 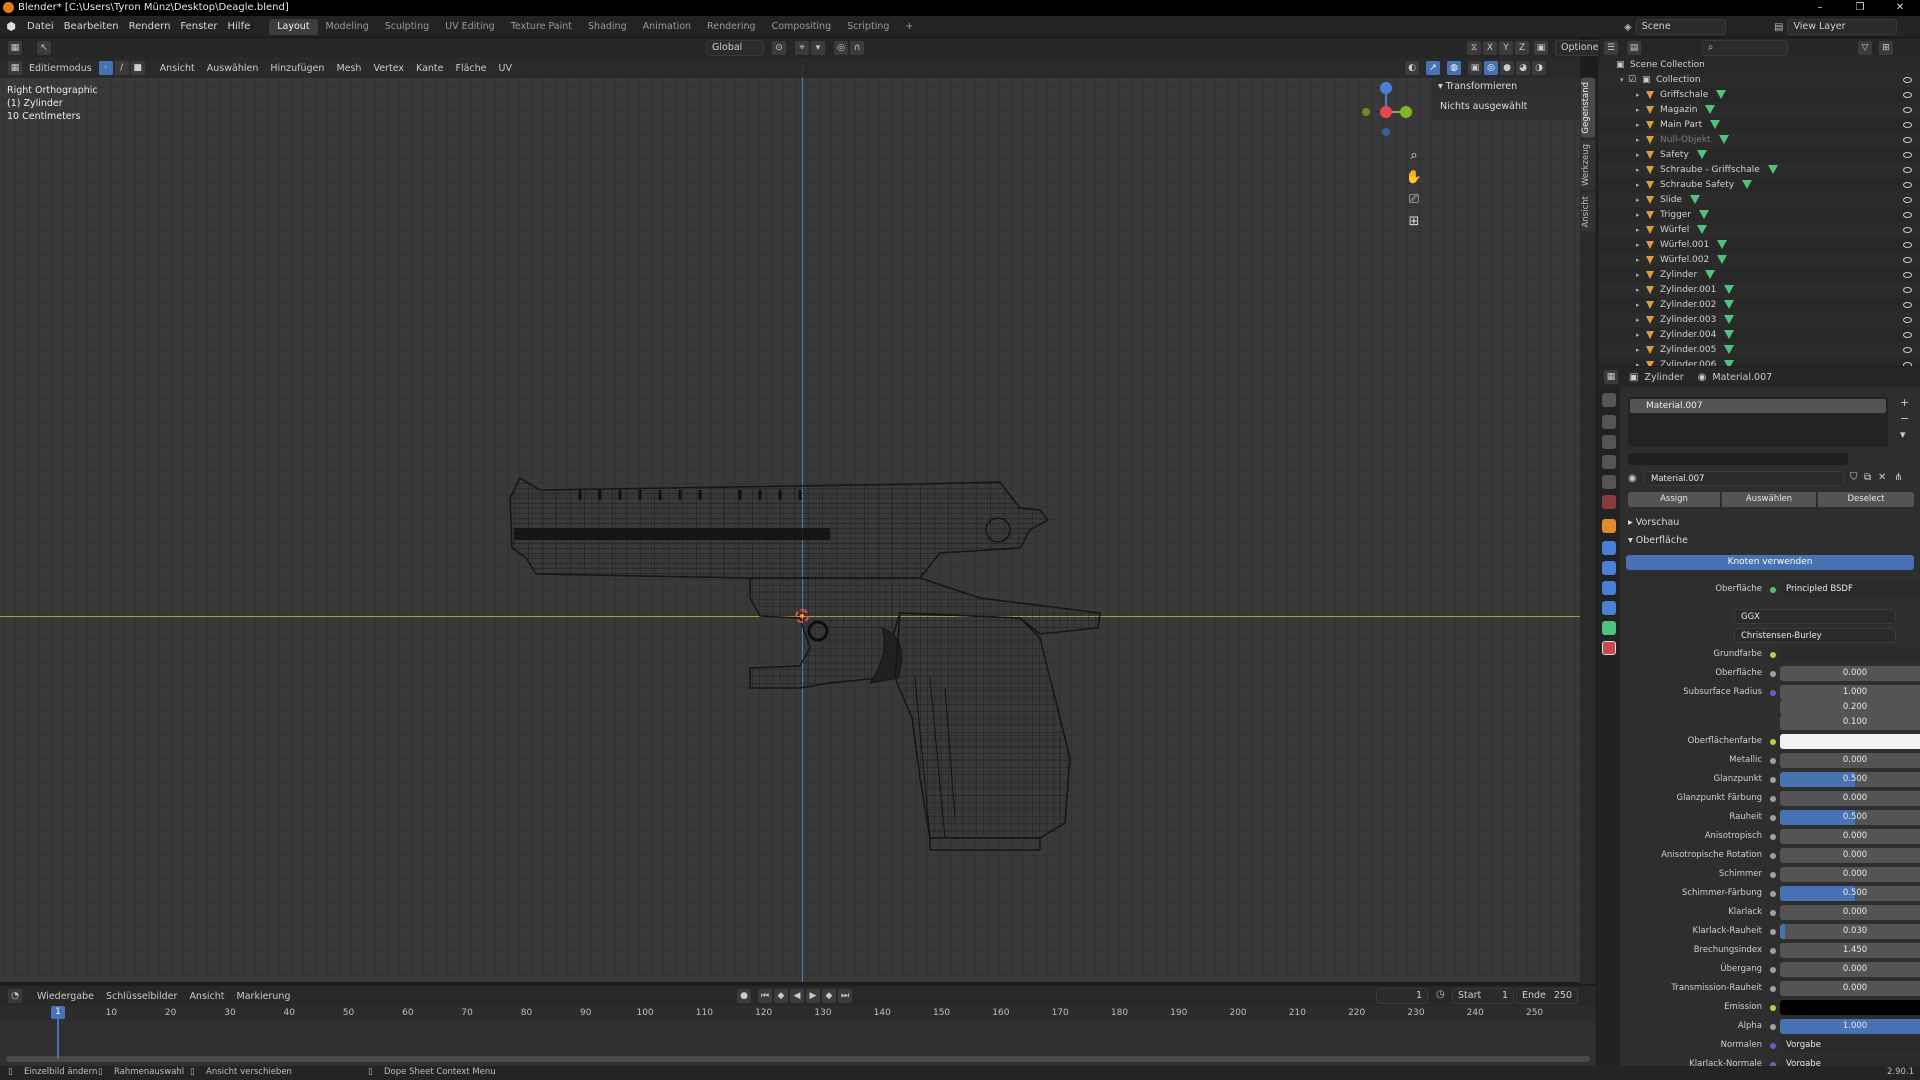 I want to click on mode-dropdown: Editiermodus, so click(x=60, y=68).